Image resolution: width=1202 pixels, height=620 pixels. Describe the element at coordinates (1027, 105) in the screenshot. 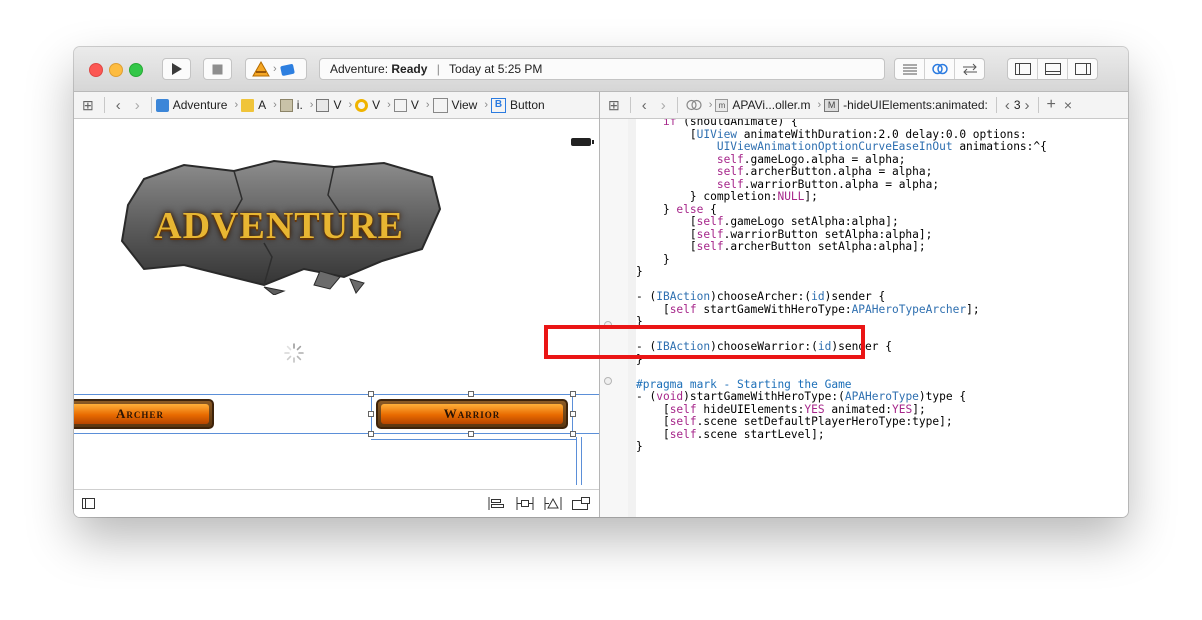

I see `next-counterpart-button: ›` at that location.